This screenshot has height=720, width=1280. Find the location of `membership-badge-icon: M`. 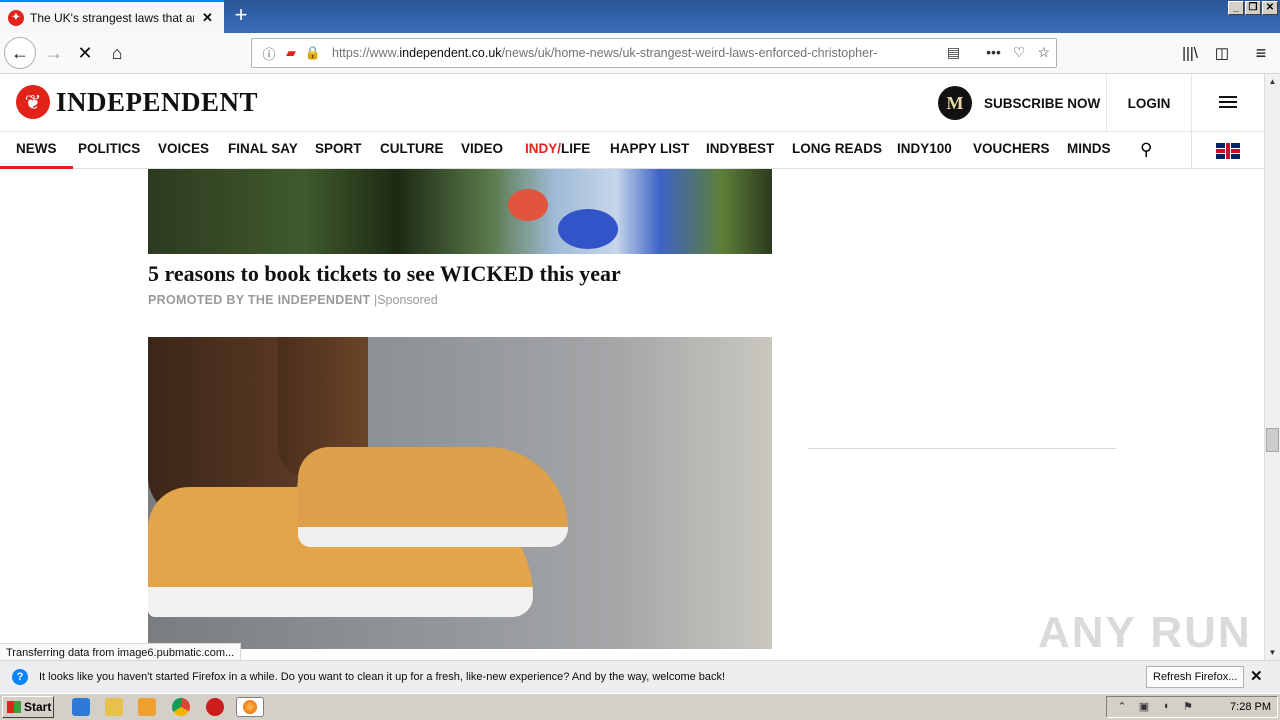

membership-badge-icon: M is located at coordinates (955, 103).